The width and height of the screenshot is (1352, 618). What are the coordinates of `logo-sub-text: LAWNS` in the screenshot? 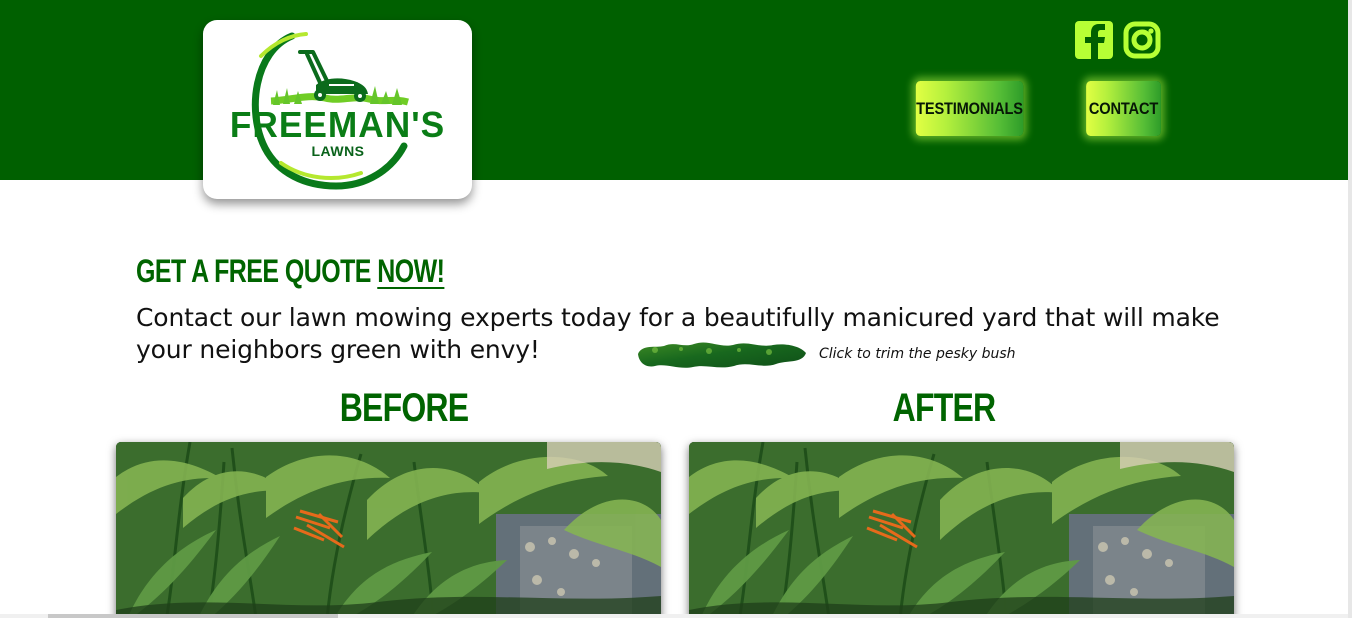 It's located at (338, 151).